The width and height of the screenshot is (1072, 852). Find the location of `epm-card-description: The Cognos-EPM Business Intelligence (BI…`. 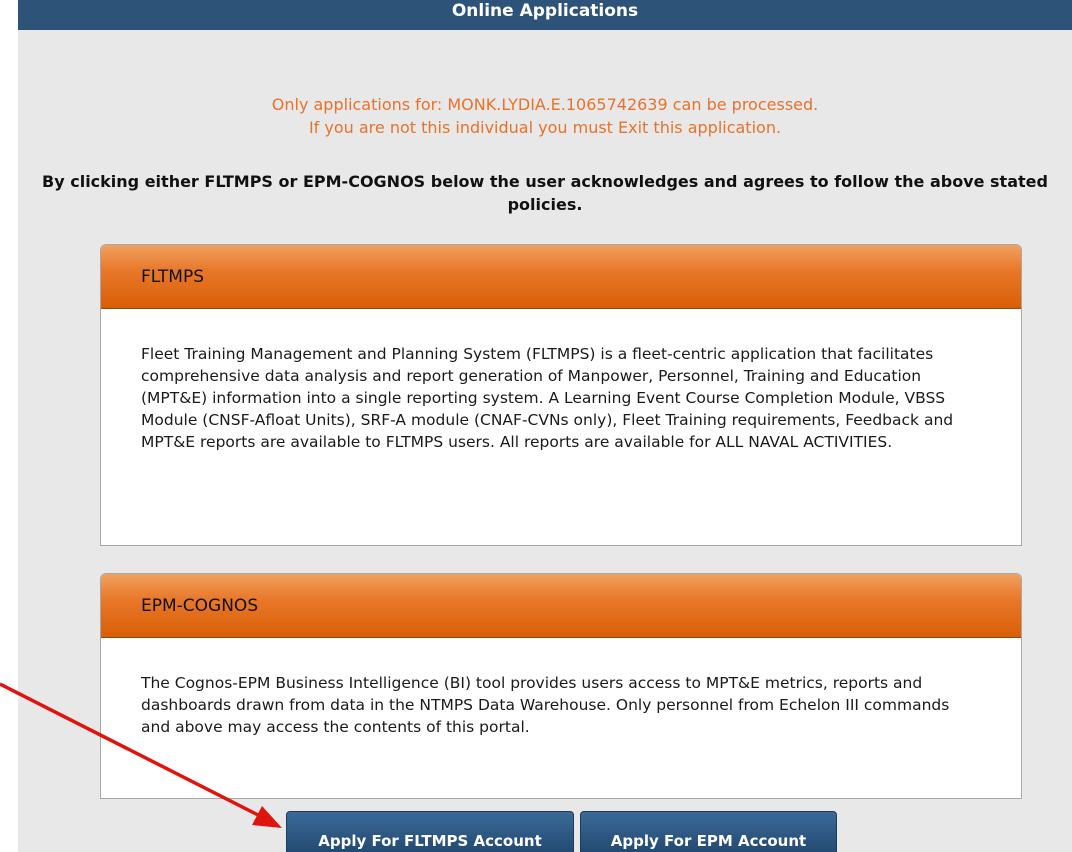

epm-card-description: The Cognos-EPM Business Intelligence (BI… is located at coordinates (545, 705).